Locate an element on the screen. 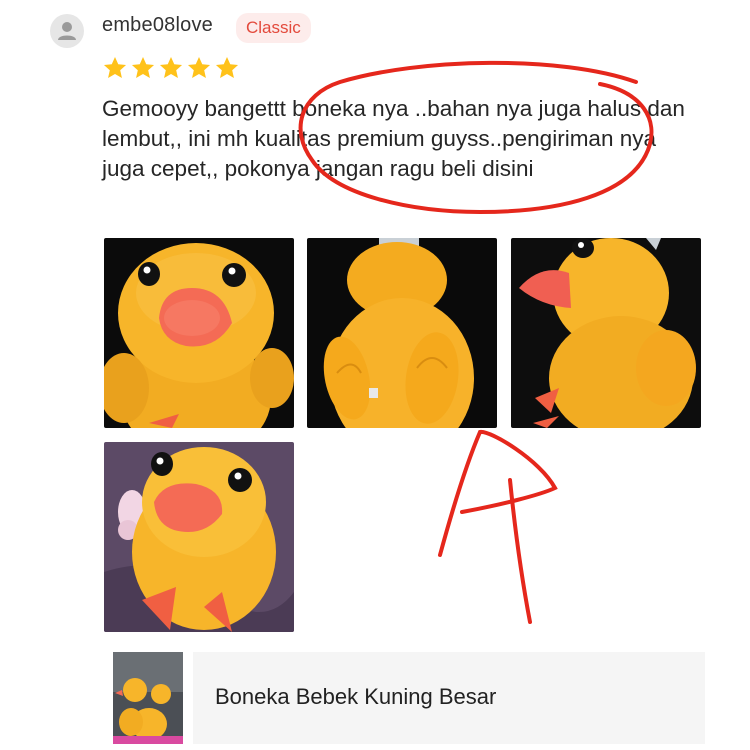 The height and width of the screenshot is (750, 750). duck-photo-front is located at coordinates (199, 333).